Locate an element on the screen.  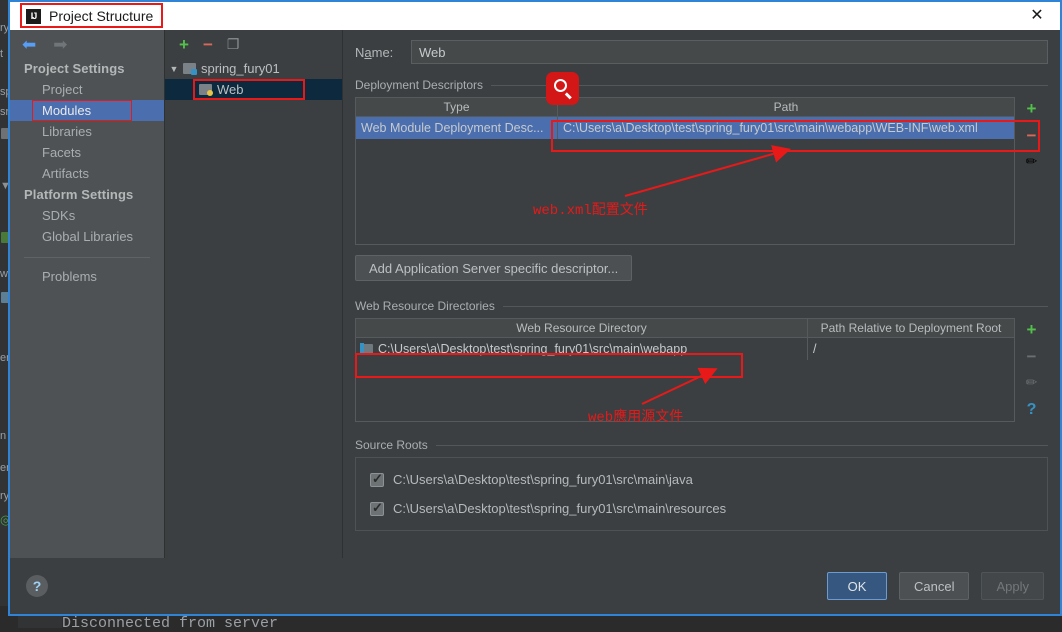
deployment-descriptors-legend: Deployment Descriptors is located at coordinates (701, 85).